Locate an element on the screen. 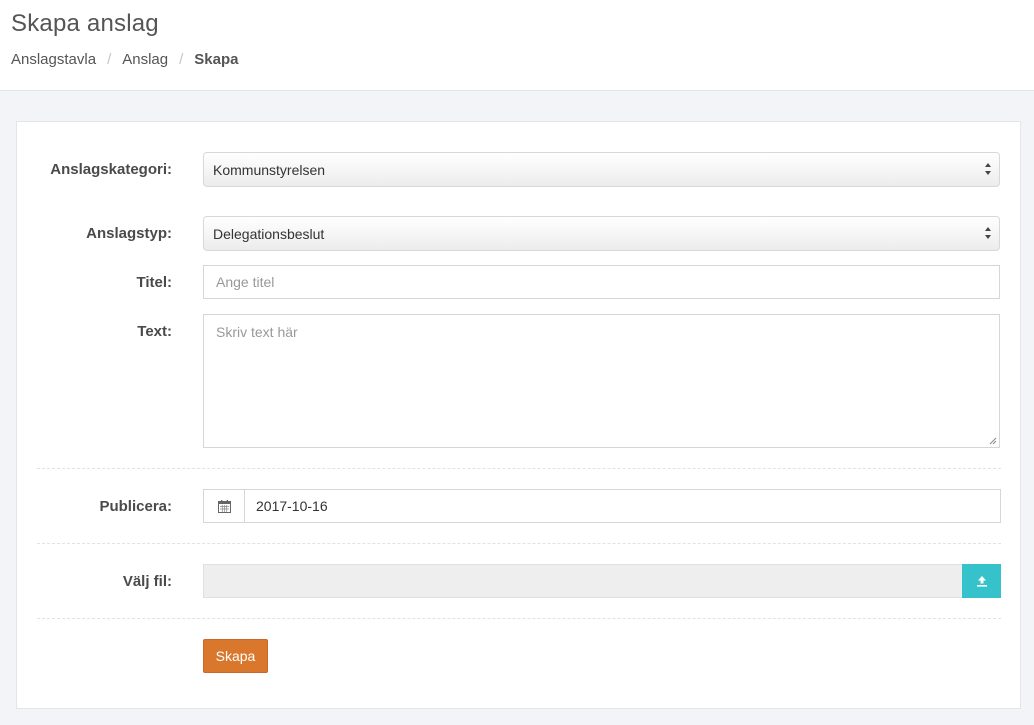 The image size is (1034, 725). upload-icon is located at coordinates (981, 581).